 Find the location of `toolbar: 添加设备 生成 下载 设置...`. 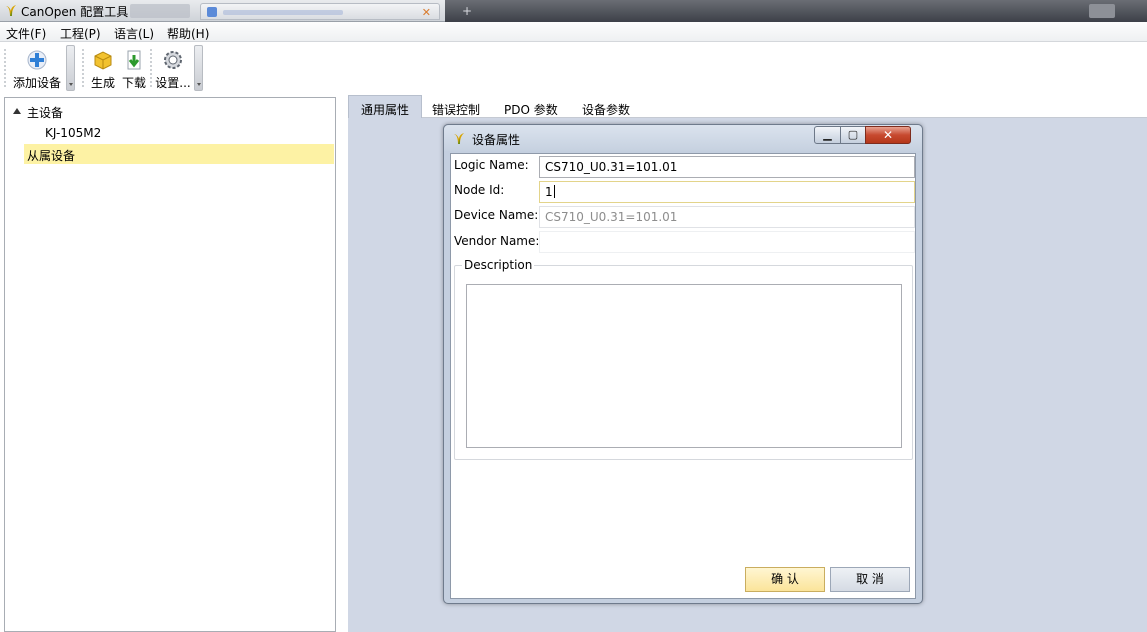

toolbar: 添加设备 生成 下载 设置... is located at coordinates (573, 68).